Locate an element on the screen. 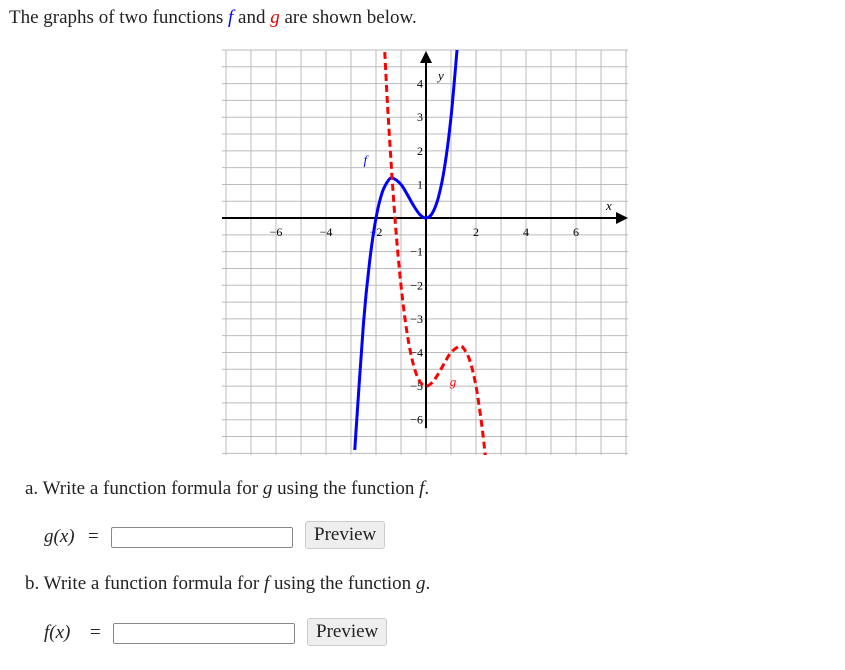 This screenshot has width=845, height=670. curve-g is located at coordinates (435, 253).